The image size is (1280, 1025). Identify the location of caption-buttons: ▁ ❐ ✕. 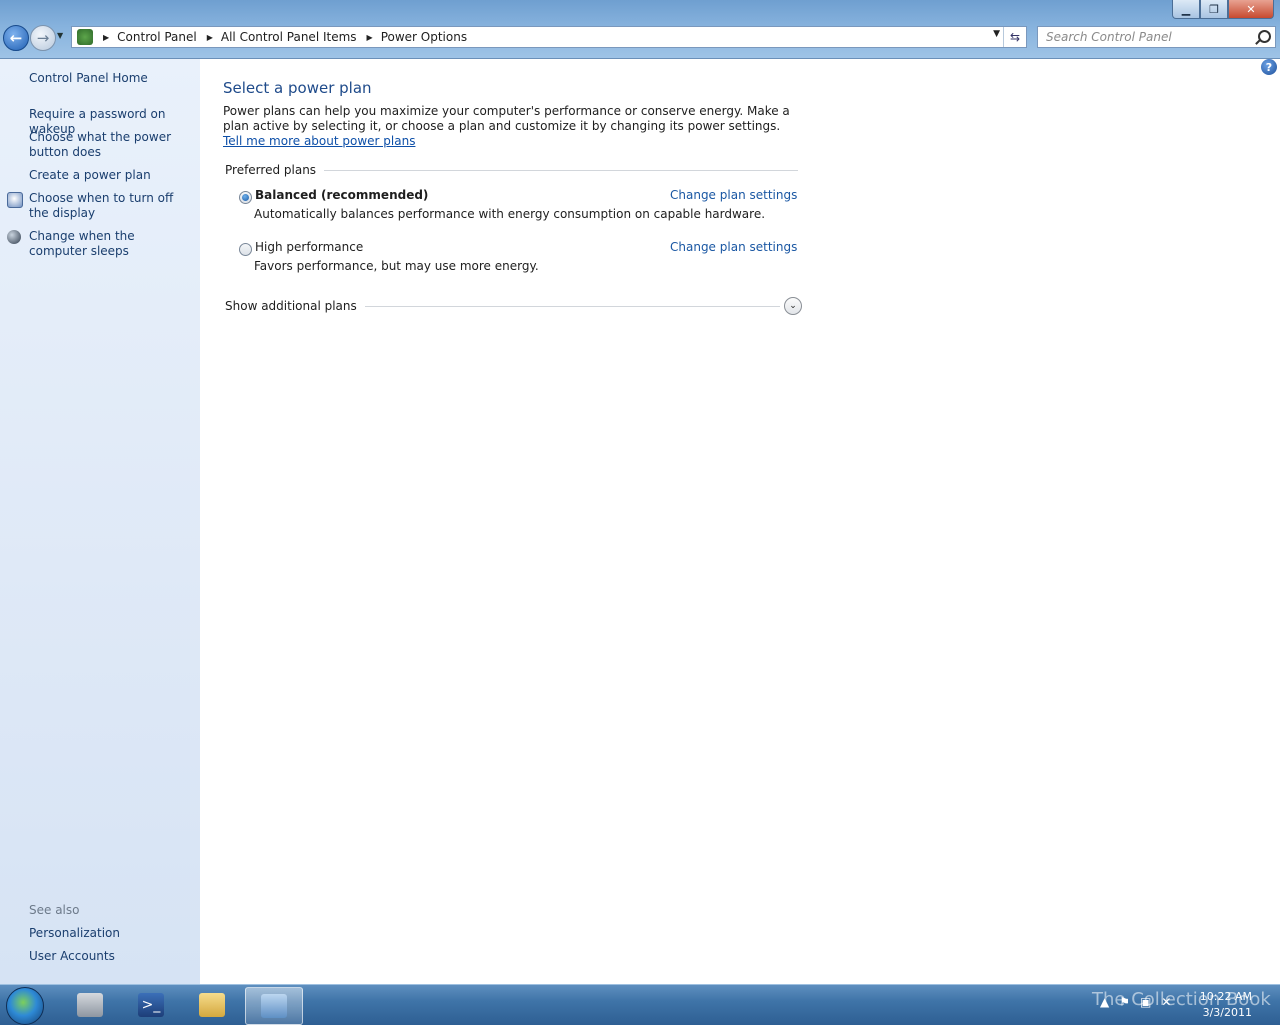
(1223, 10).